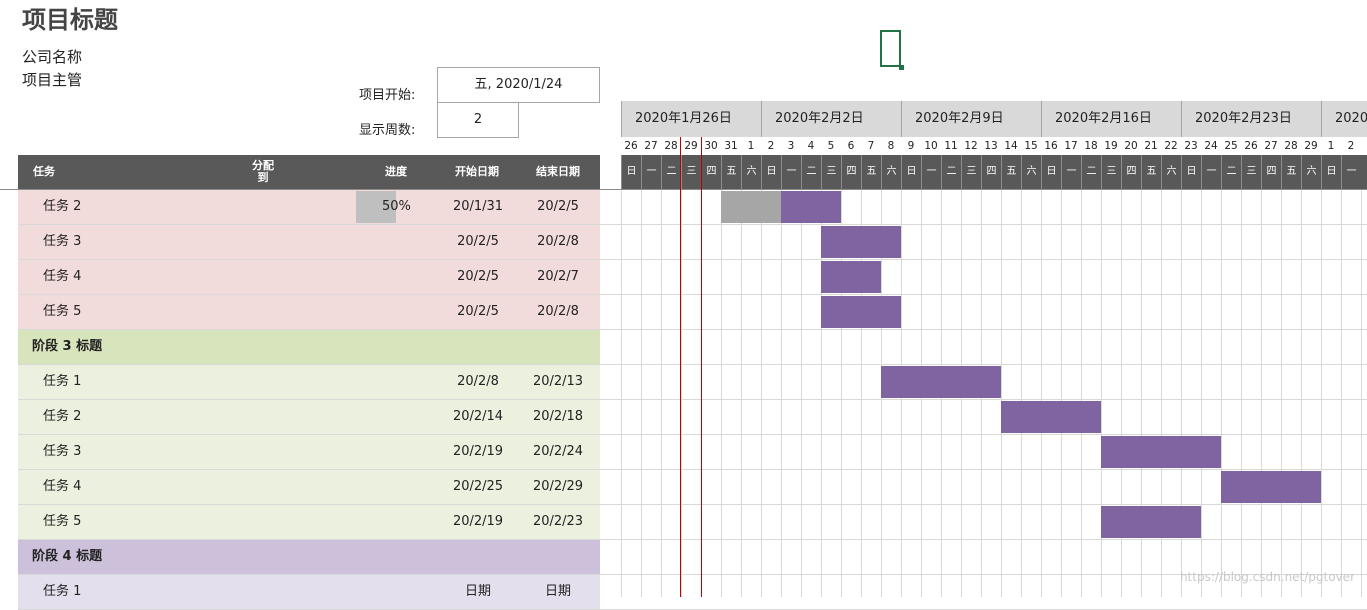 The height and width of the screenshot is (610, 1367). I want to click on gantt-bar-complete, so click(751, 207).